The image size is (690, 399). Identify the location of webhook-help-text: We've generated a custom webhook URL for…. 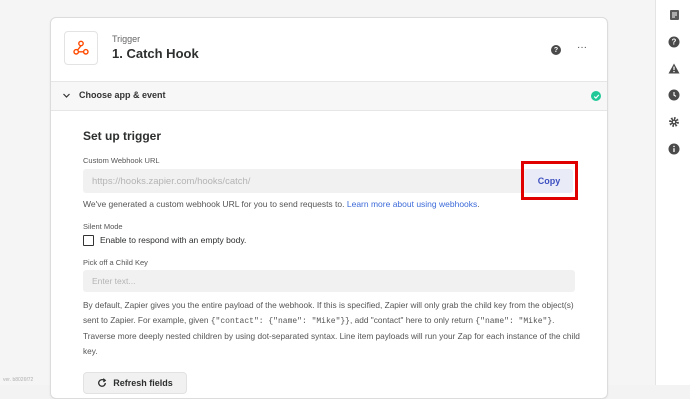
(281, 204).